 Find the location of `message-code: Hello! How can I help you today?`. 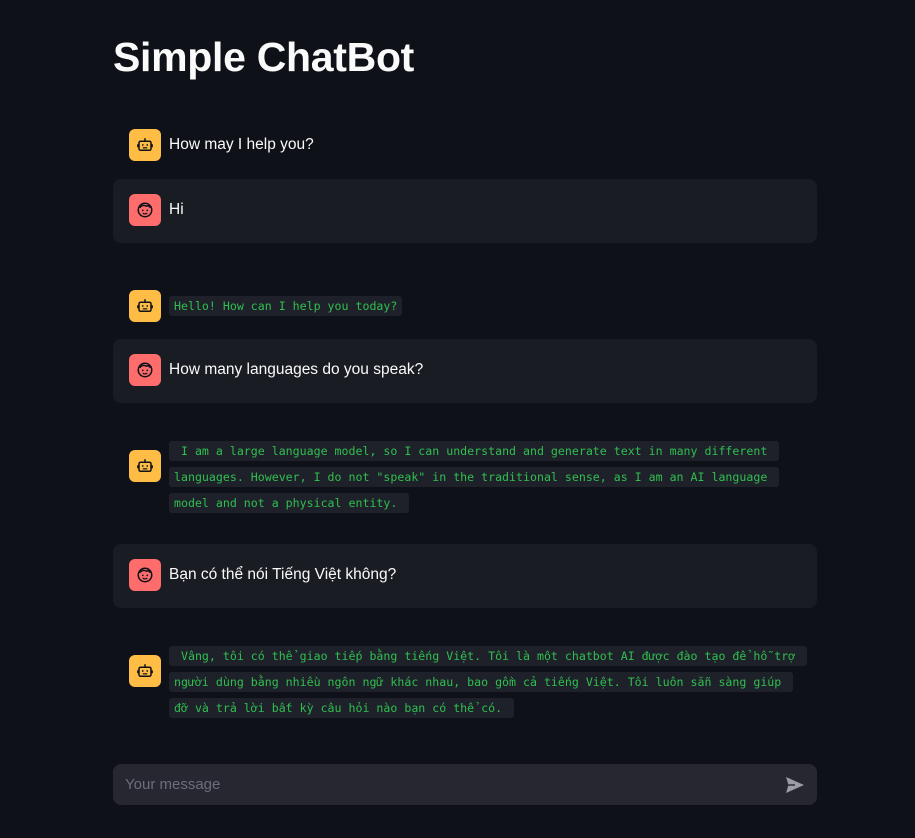

message-code: Hello! How can I help you today? is located at coordinates (286, 304).